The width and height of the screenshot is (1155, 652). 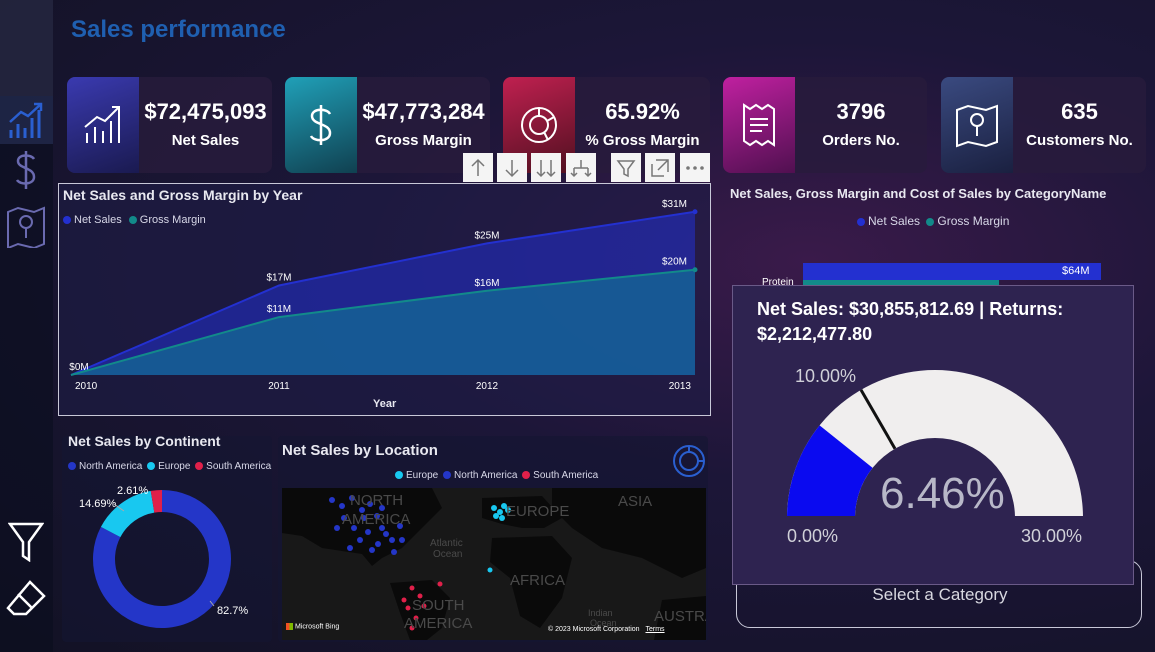 What do you see at coordinates (279, 309) in the screenshot?
I see `data-label: $11M` at bounding box center [279, 309].